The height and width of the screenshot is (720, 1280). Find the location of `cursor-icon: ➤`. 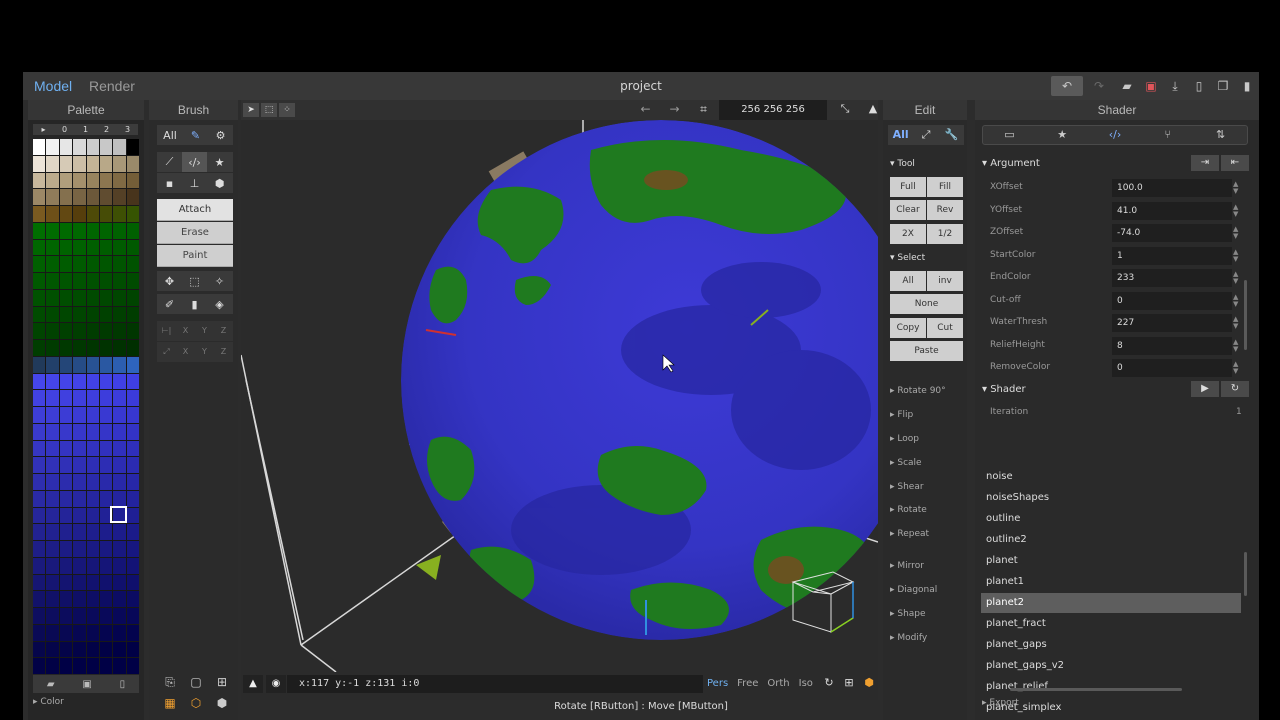

cursor-icon: ➤ is located at coordinates (251, 110).